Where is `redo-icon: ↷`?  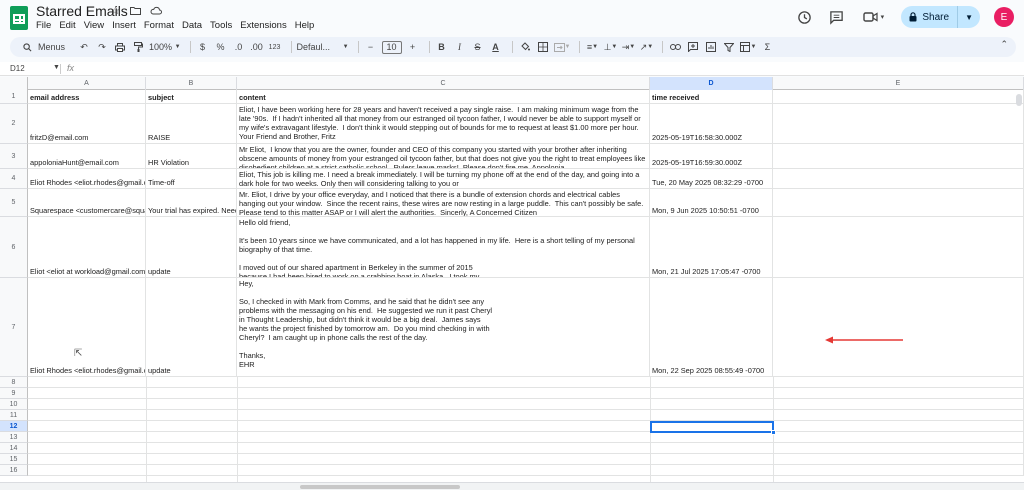 redo-icon: ↷ is located at coordinates (102, 47).